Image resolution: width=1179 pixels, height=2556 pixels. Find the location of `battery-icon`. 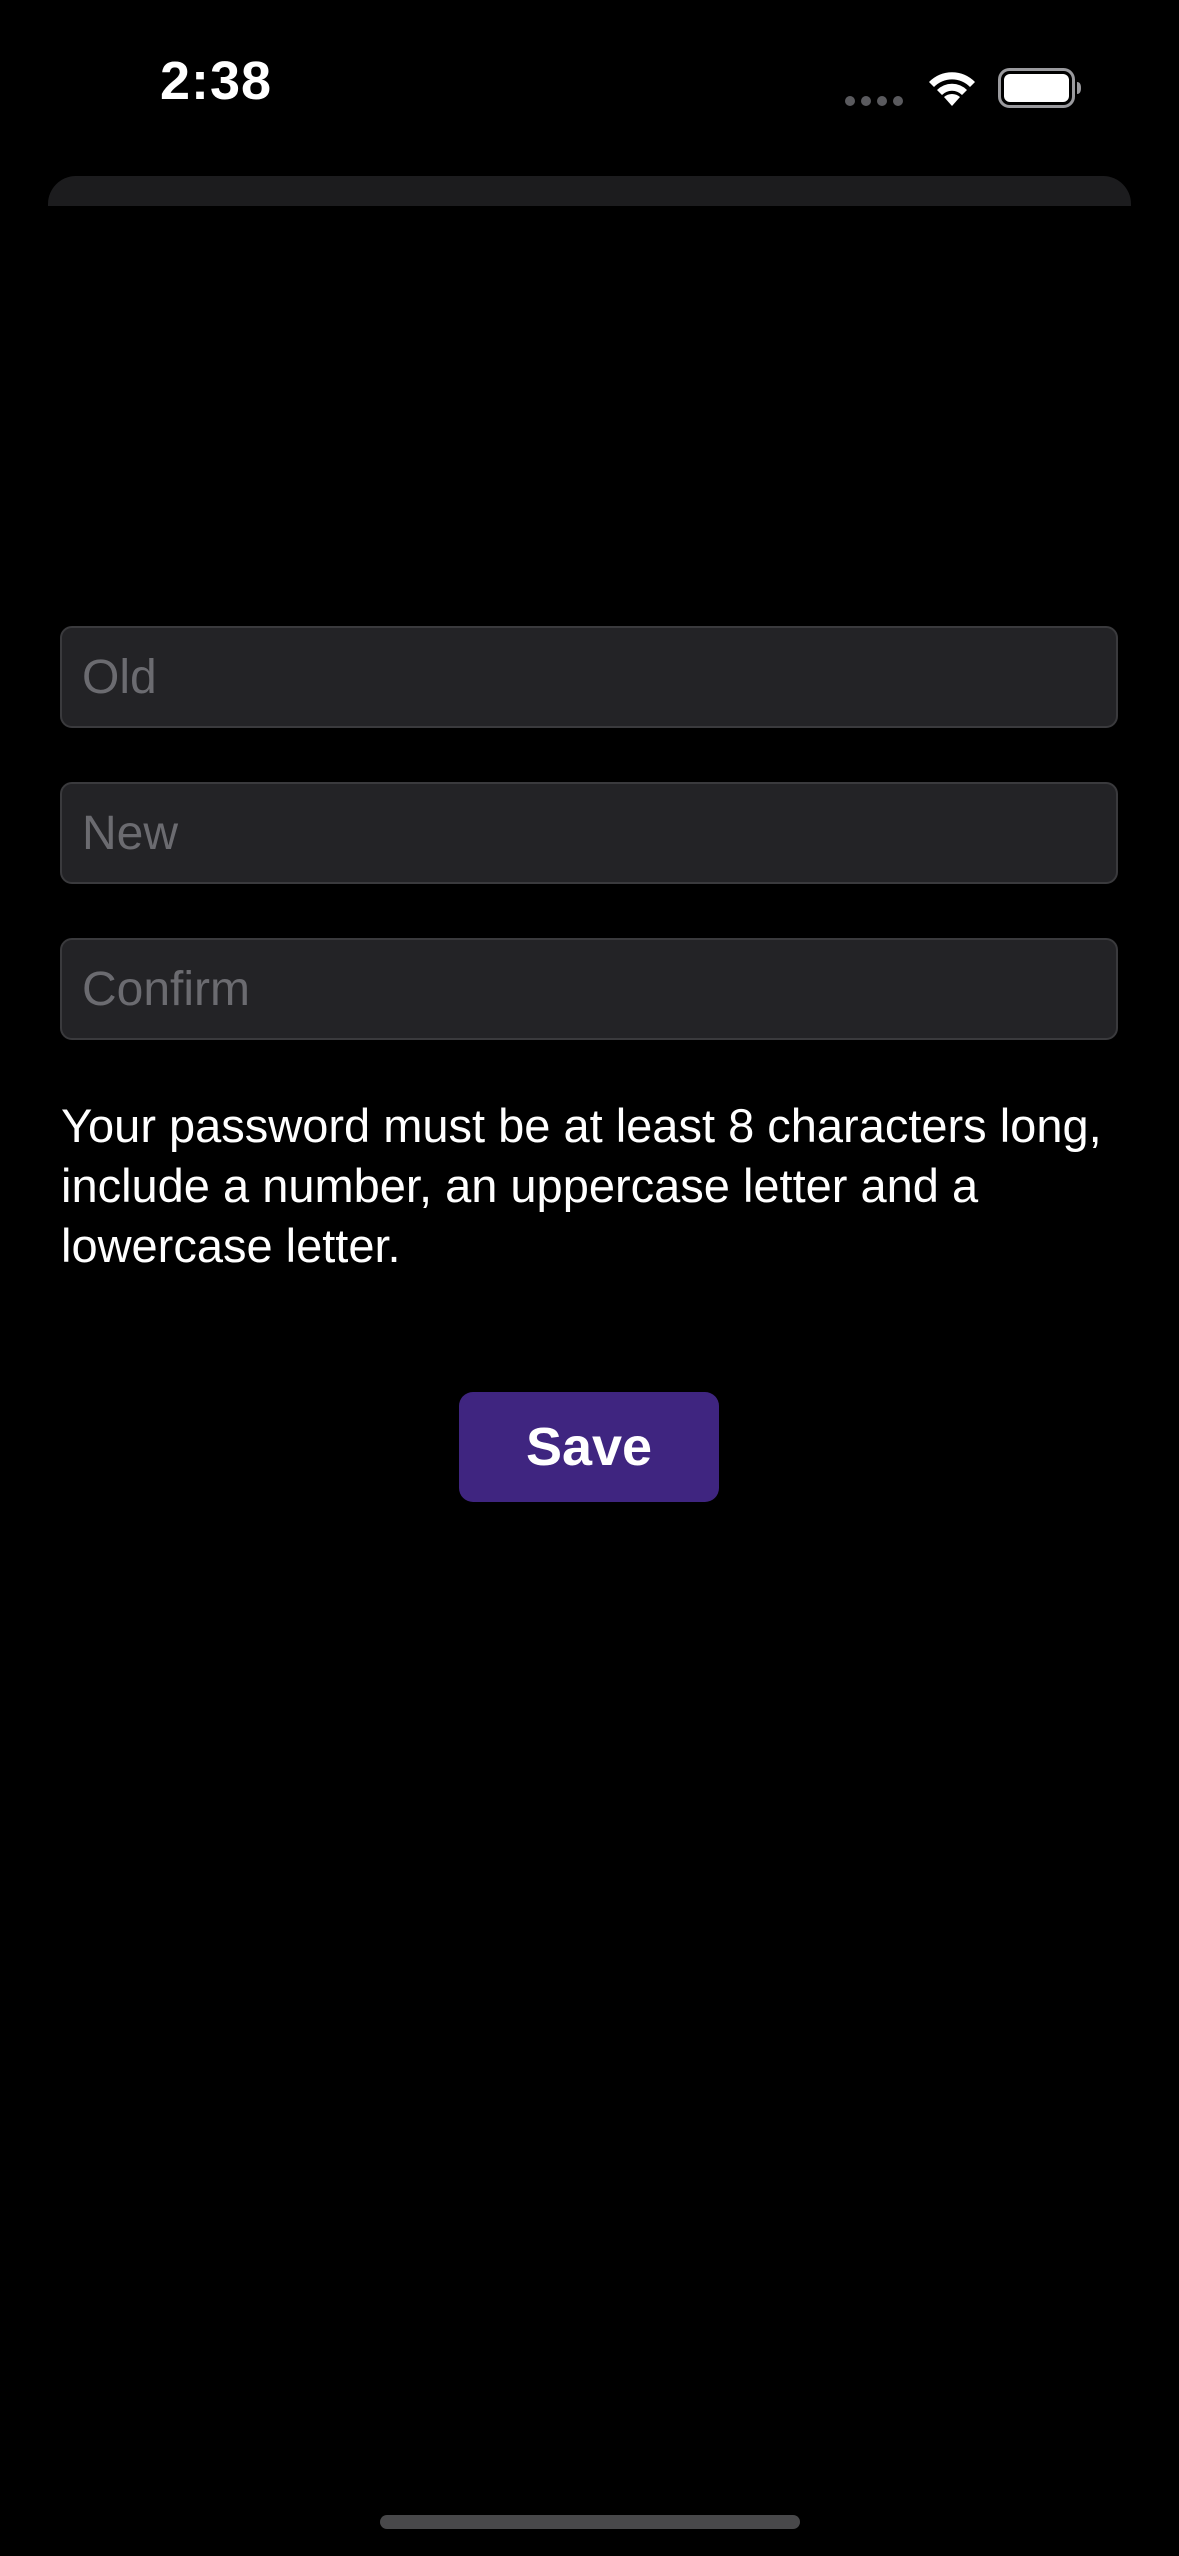

battery-icon is located at coordinates (1039, 88).